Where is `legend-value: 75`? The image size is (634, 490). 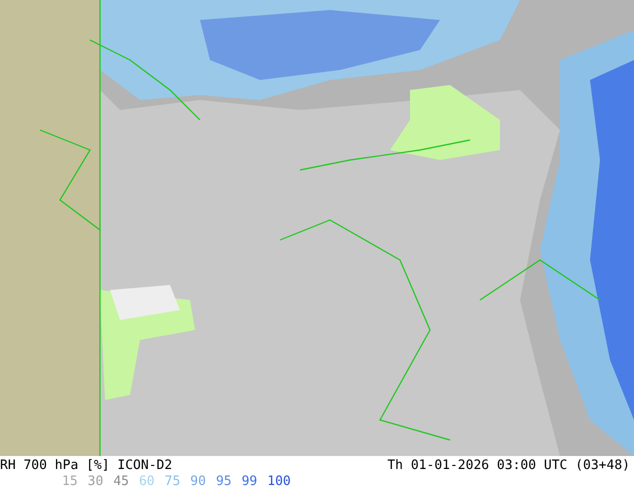 legend-value: 75 is located at coordinates (172, 481).